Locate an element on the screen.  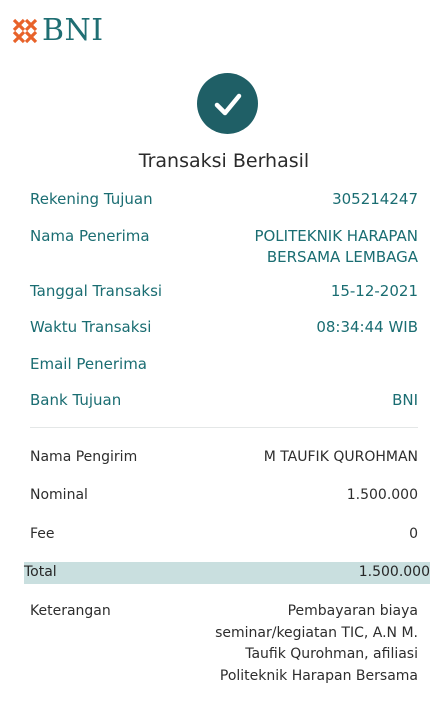
nama-pengirim-value: M TAUFIK QUROHMAN is located at coordinates (340, 457).